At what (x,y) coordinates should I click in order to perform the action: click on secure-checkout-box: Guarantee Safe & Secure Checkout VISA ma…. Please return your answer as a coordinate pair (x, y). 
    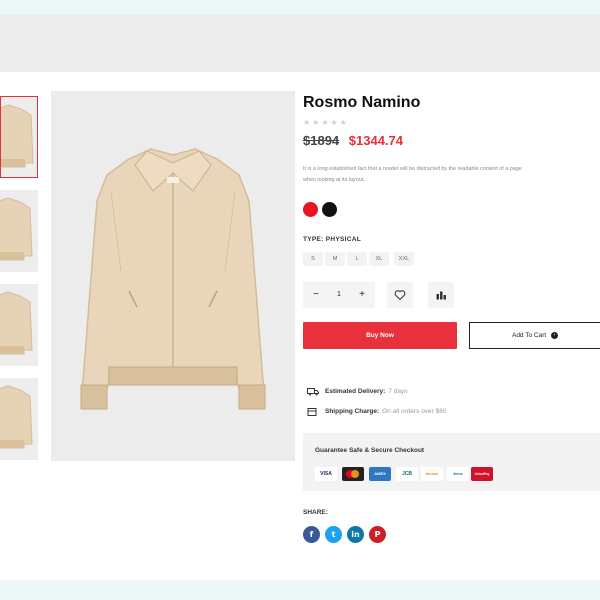
    Looking at the image, I should click on (451, 462).